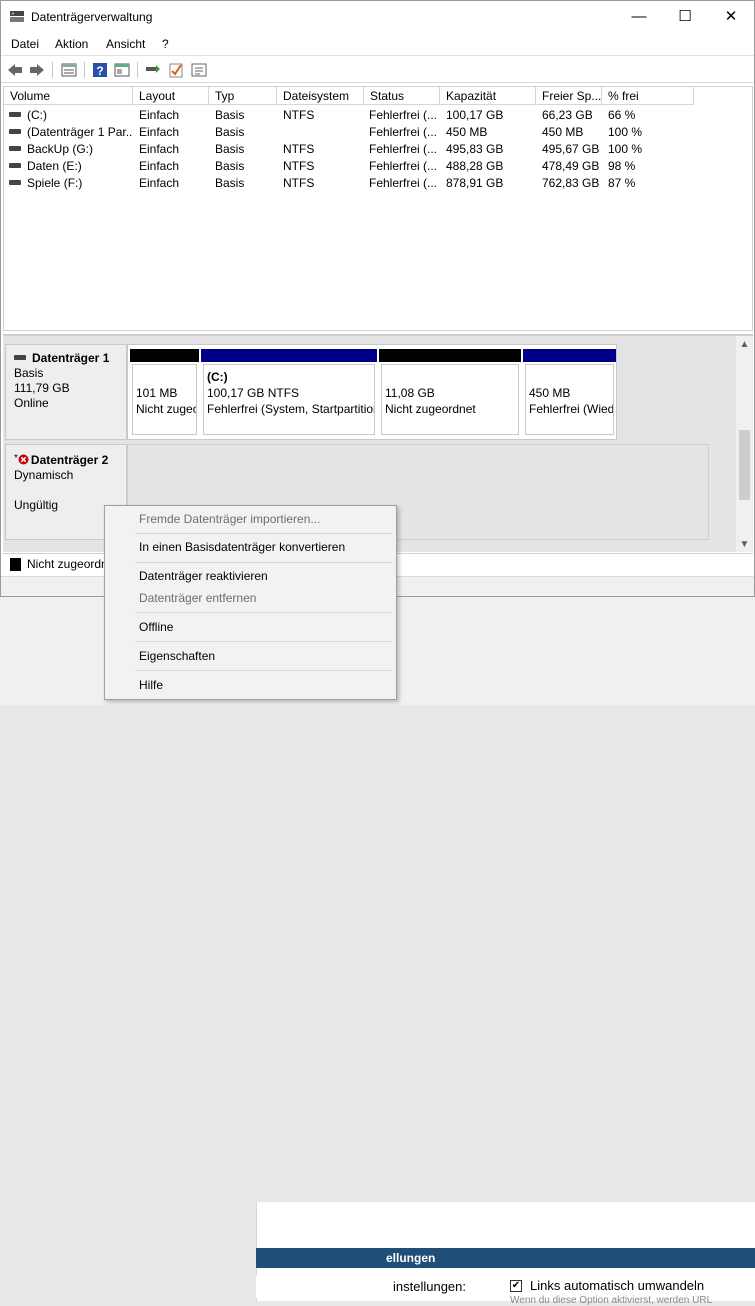 The height and width of the screenshot is (1306, 755). I want to click on toolbar: ?, so click(377, 69).